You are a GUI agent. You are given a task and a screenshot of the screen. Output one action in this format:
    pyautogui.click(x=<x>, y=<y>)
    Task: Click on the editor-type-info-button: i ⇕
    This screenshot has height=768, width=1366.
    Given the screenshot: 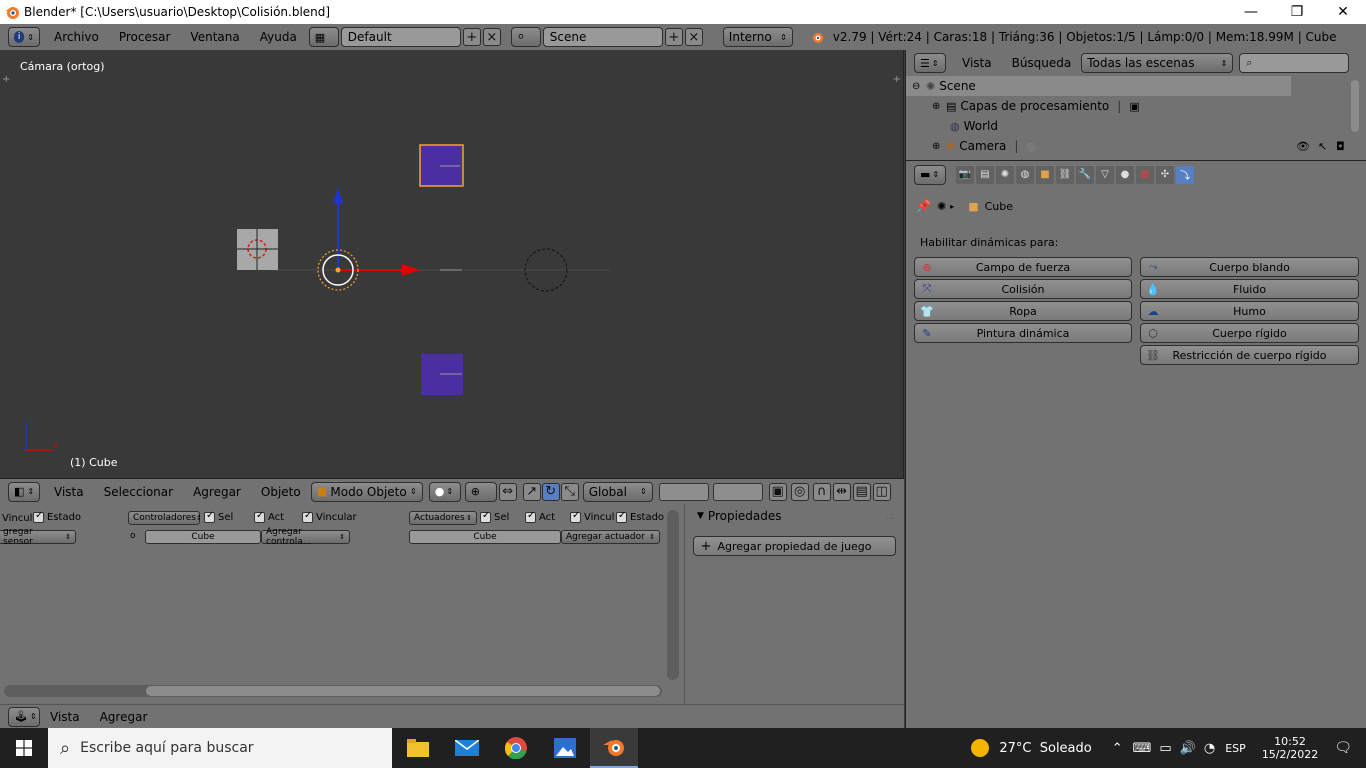 What is the action you would take?
    pyautogui.click(x=24, y=37)
    